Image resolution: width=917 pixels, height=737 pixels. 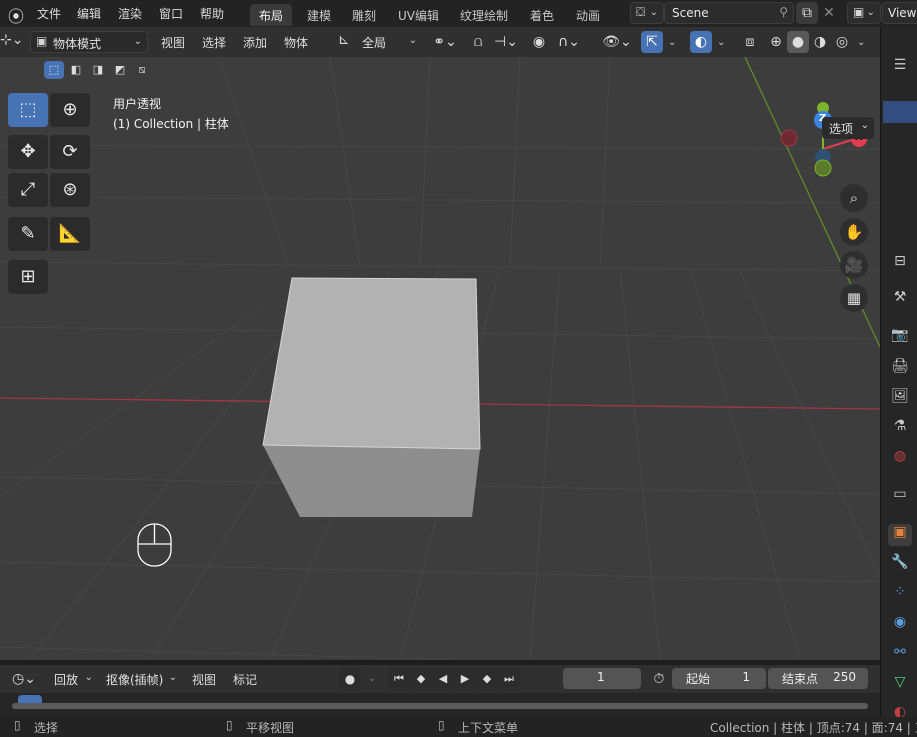 I want to click on play-reverse-icon: ◀, so click(x=443, y=679).